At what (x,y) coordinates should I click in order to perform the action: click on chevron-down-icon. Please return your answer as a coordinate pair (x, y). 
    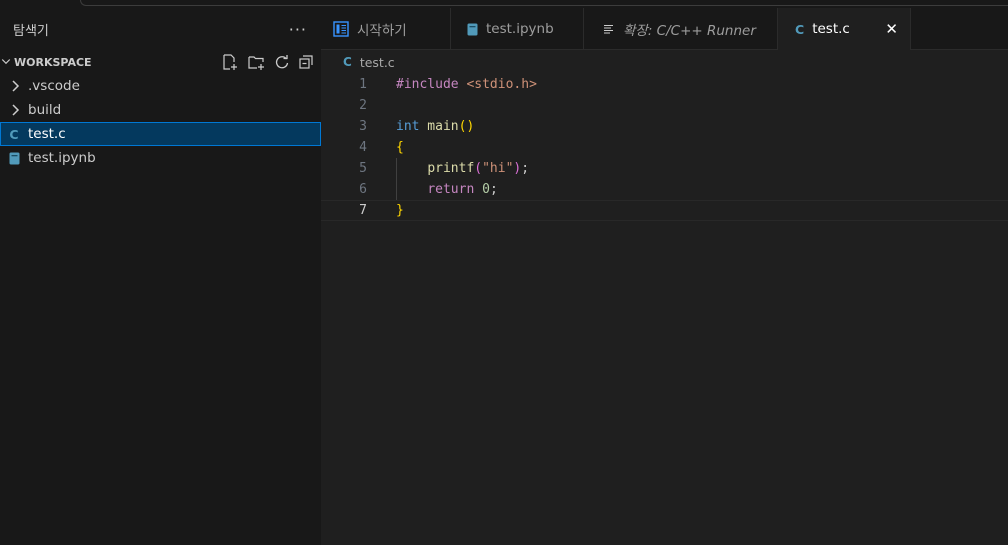
    Looking at the image, I should click on (6, 62).